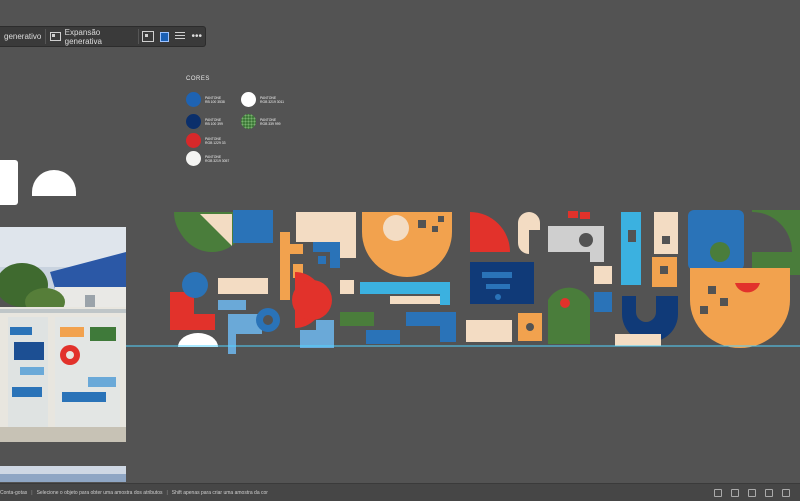 This screenshot has height=501, width=800. I want to click on contextual-task-bar: generativo Expansão generativa •••, so click(103, 36).